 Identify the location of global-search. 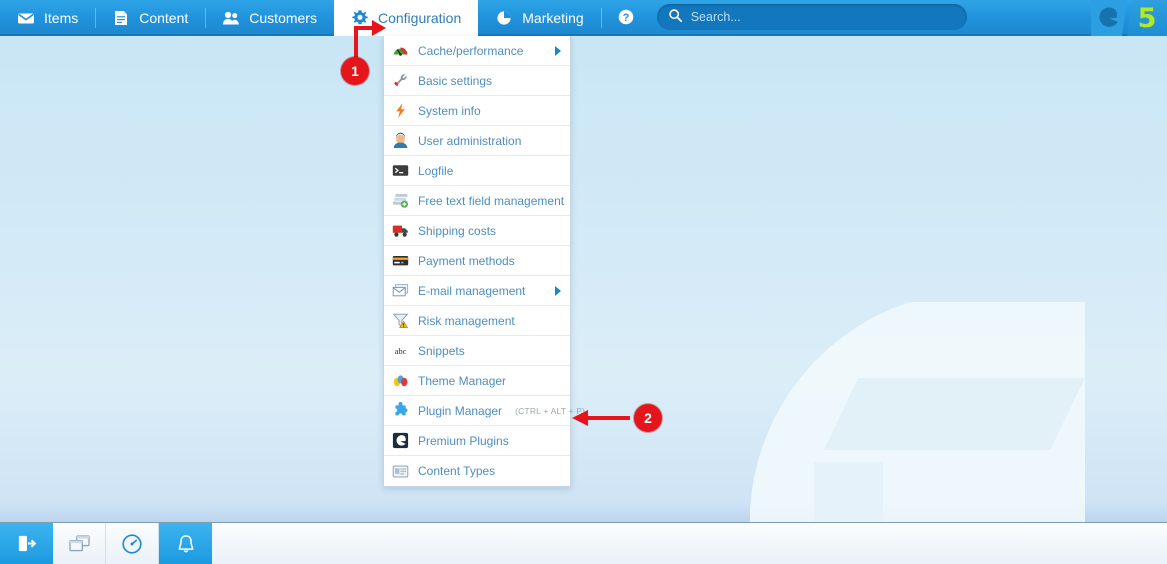
(811, 17).